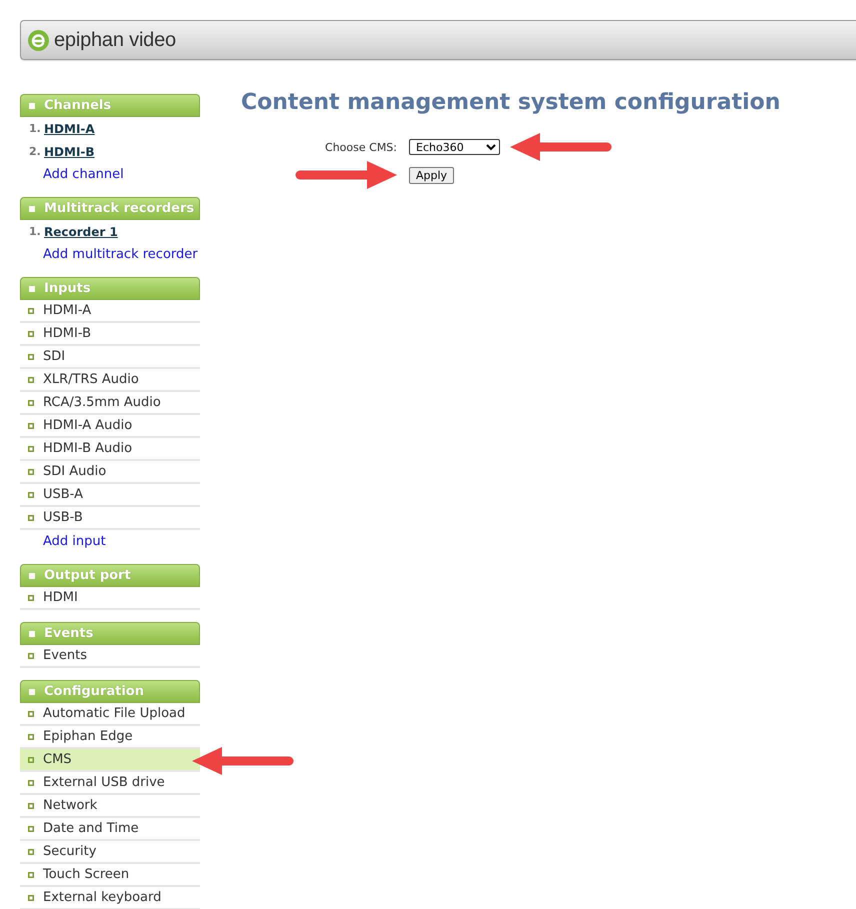  Describe the element at coordinates (110, 254) in the screenshot. I see `add-link: Add multitrack recorder` at that location.